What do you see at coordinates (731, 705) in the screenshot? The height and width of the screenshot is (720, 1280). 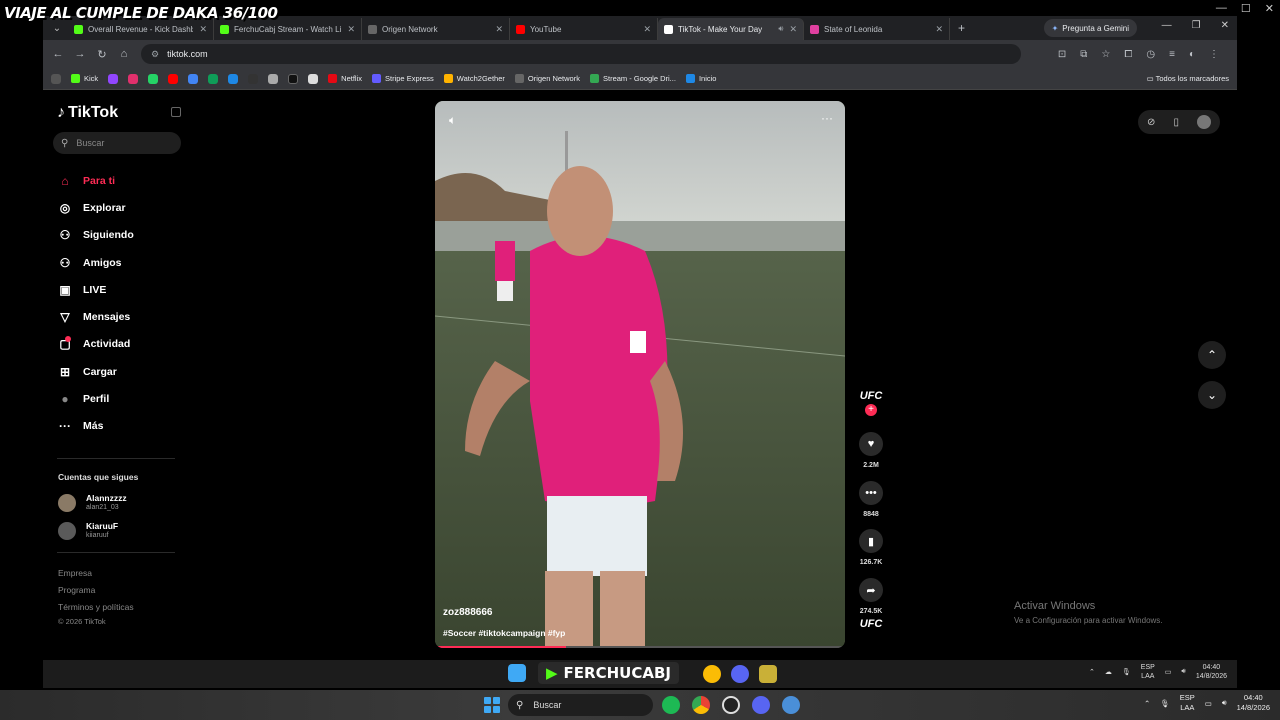 I see `obs-icon` at bounding box center [731, 705].